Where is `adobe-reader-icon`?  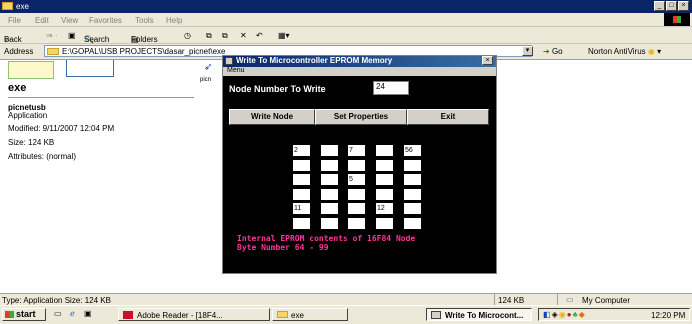 adobe-reader-icon is located at coordinates (128, 315).